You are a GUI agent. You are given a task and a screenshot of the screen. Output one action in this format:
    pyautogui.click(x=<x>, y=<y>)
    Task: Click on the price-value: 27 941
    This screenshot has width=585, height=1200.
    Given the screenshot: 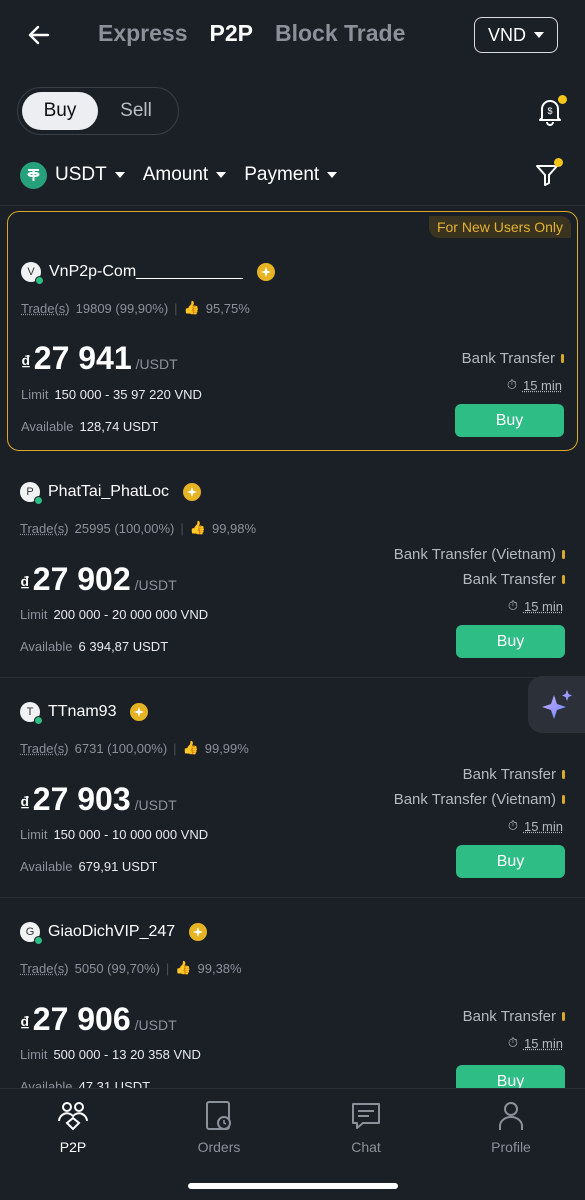 What is the action you would take?
    pyautogui.click(x=82, y=358)
    